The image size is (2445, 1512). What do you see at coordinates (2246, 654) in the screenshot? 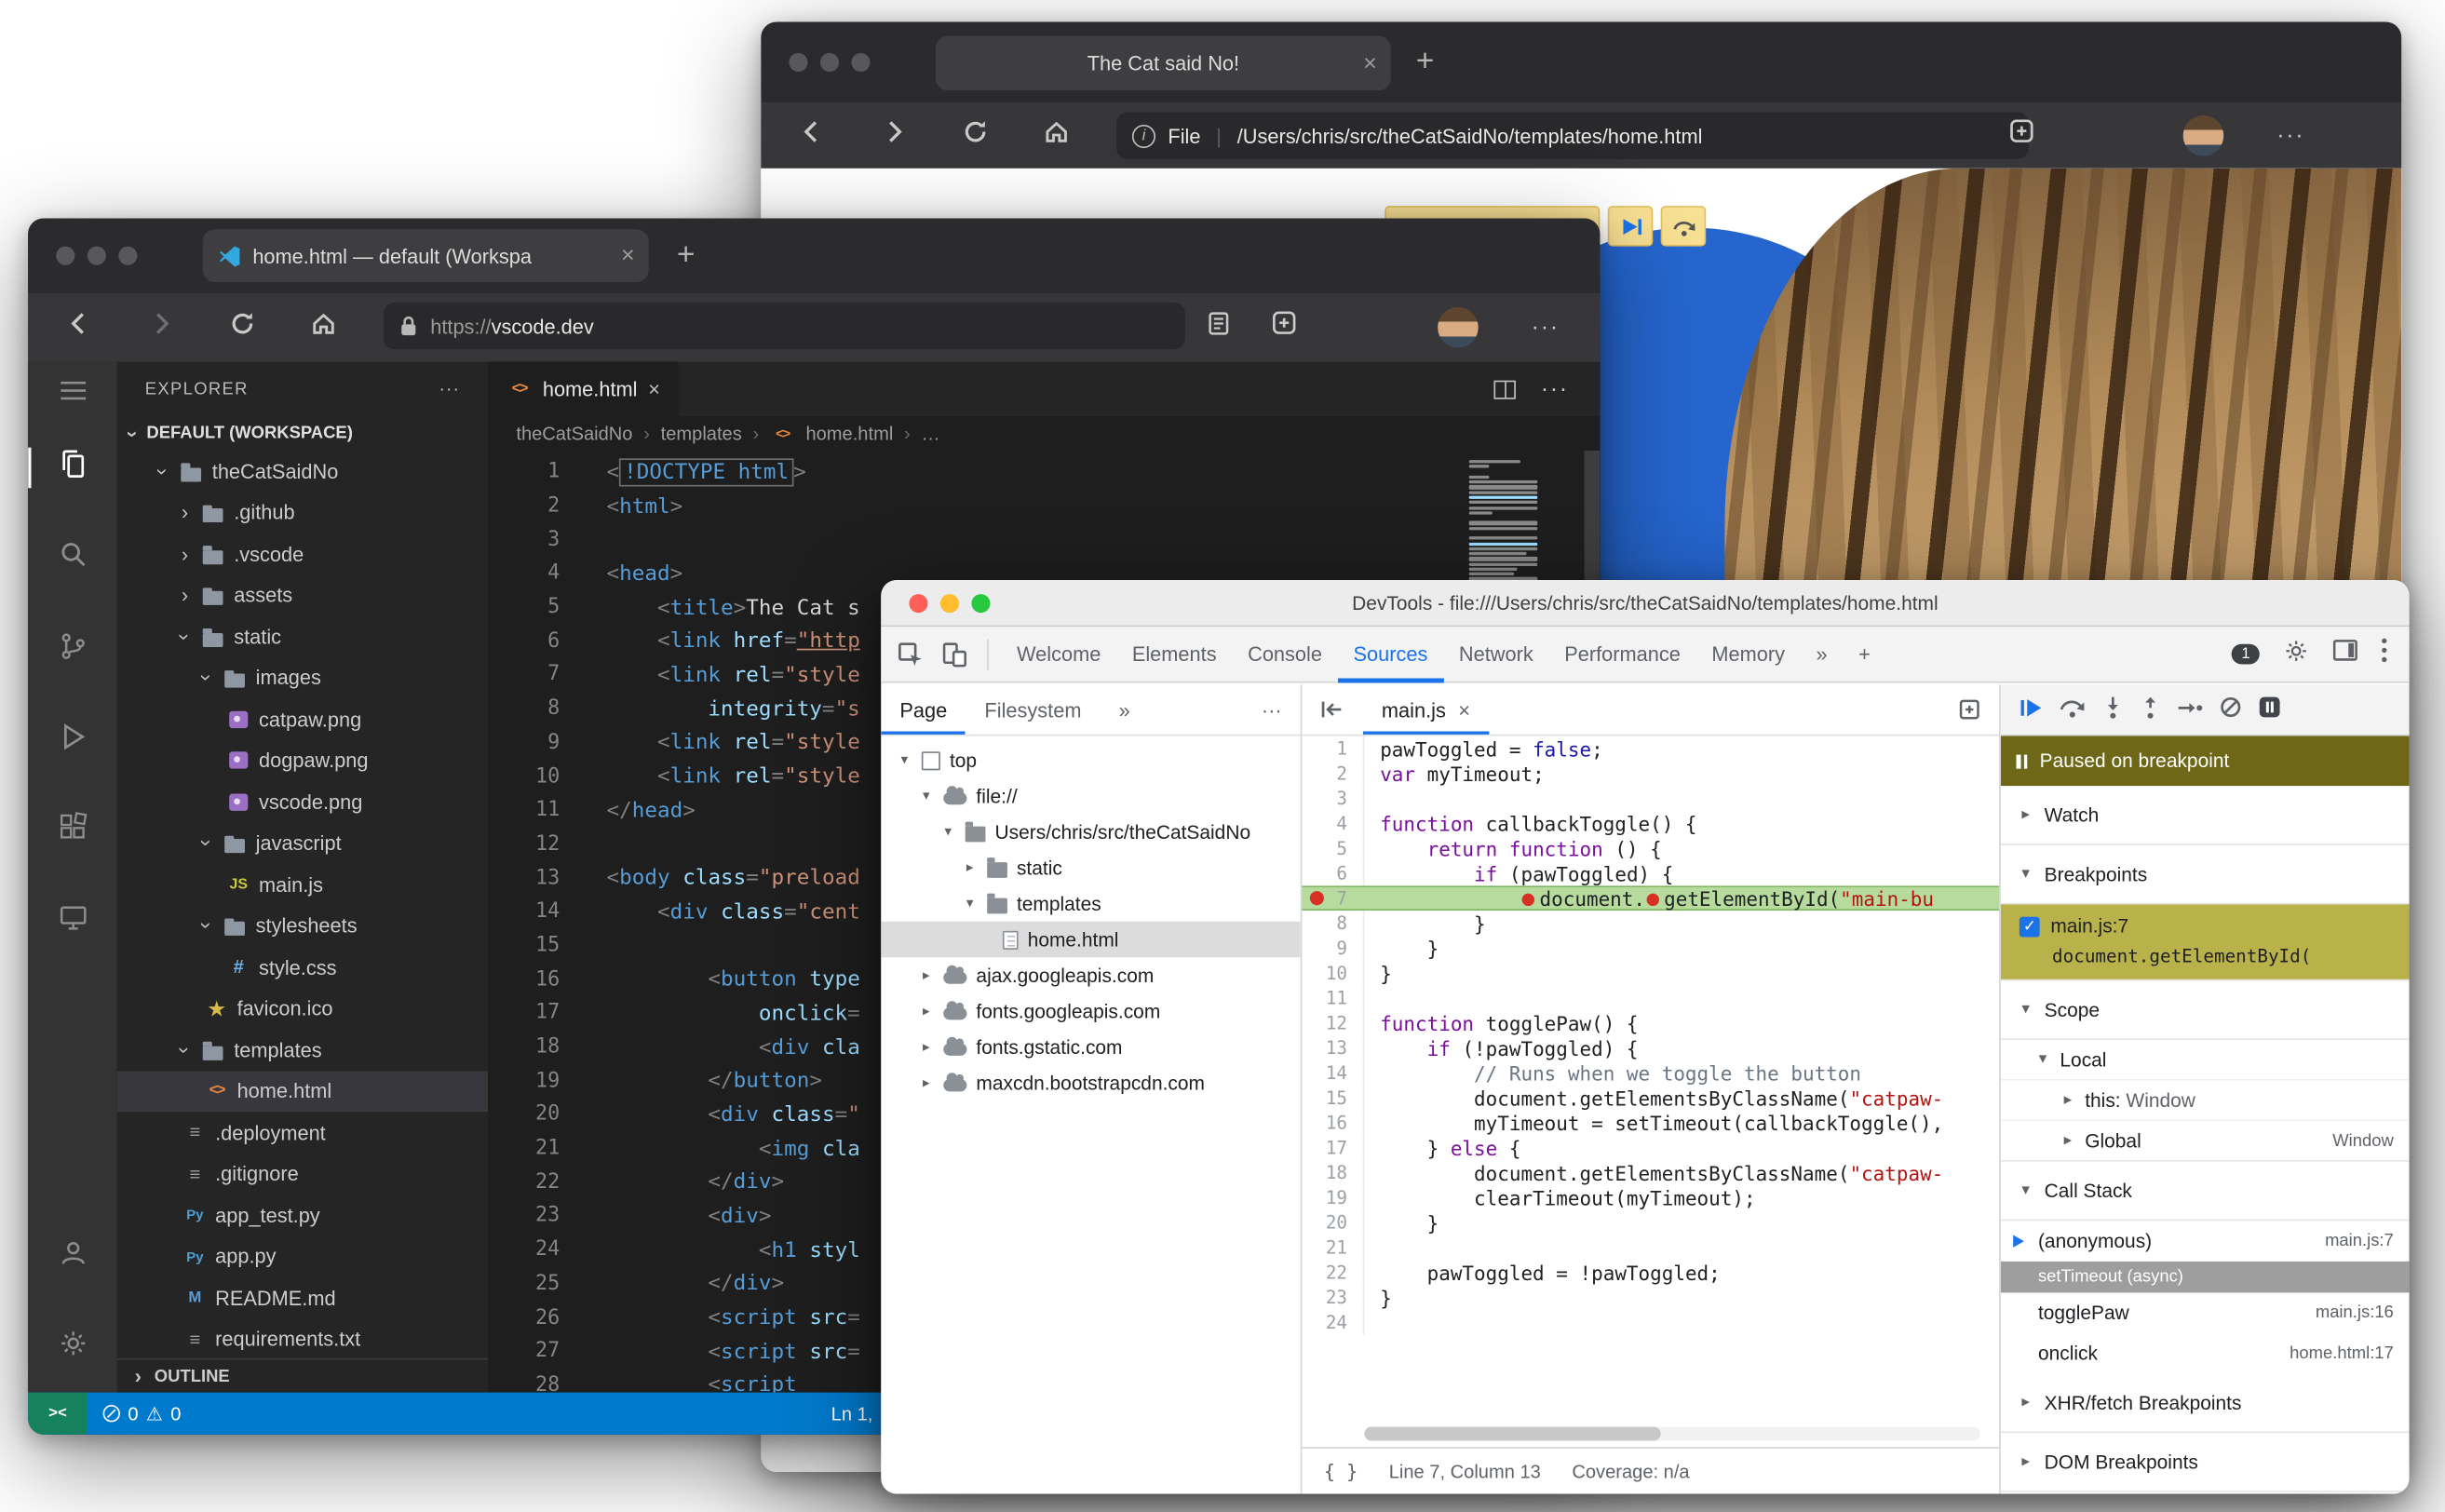
I see `issues-badge: 1` at bounding box center [2246, 654].